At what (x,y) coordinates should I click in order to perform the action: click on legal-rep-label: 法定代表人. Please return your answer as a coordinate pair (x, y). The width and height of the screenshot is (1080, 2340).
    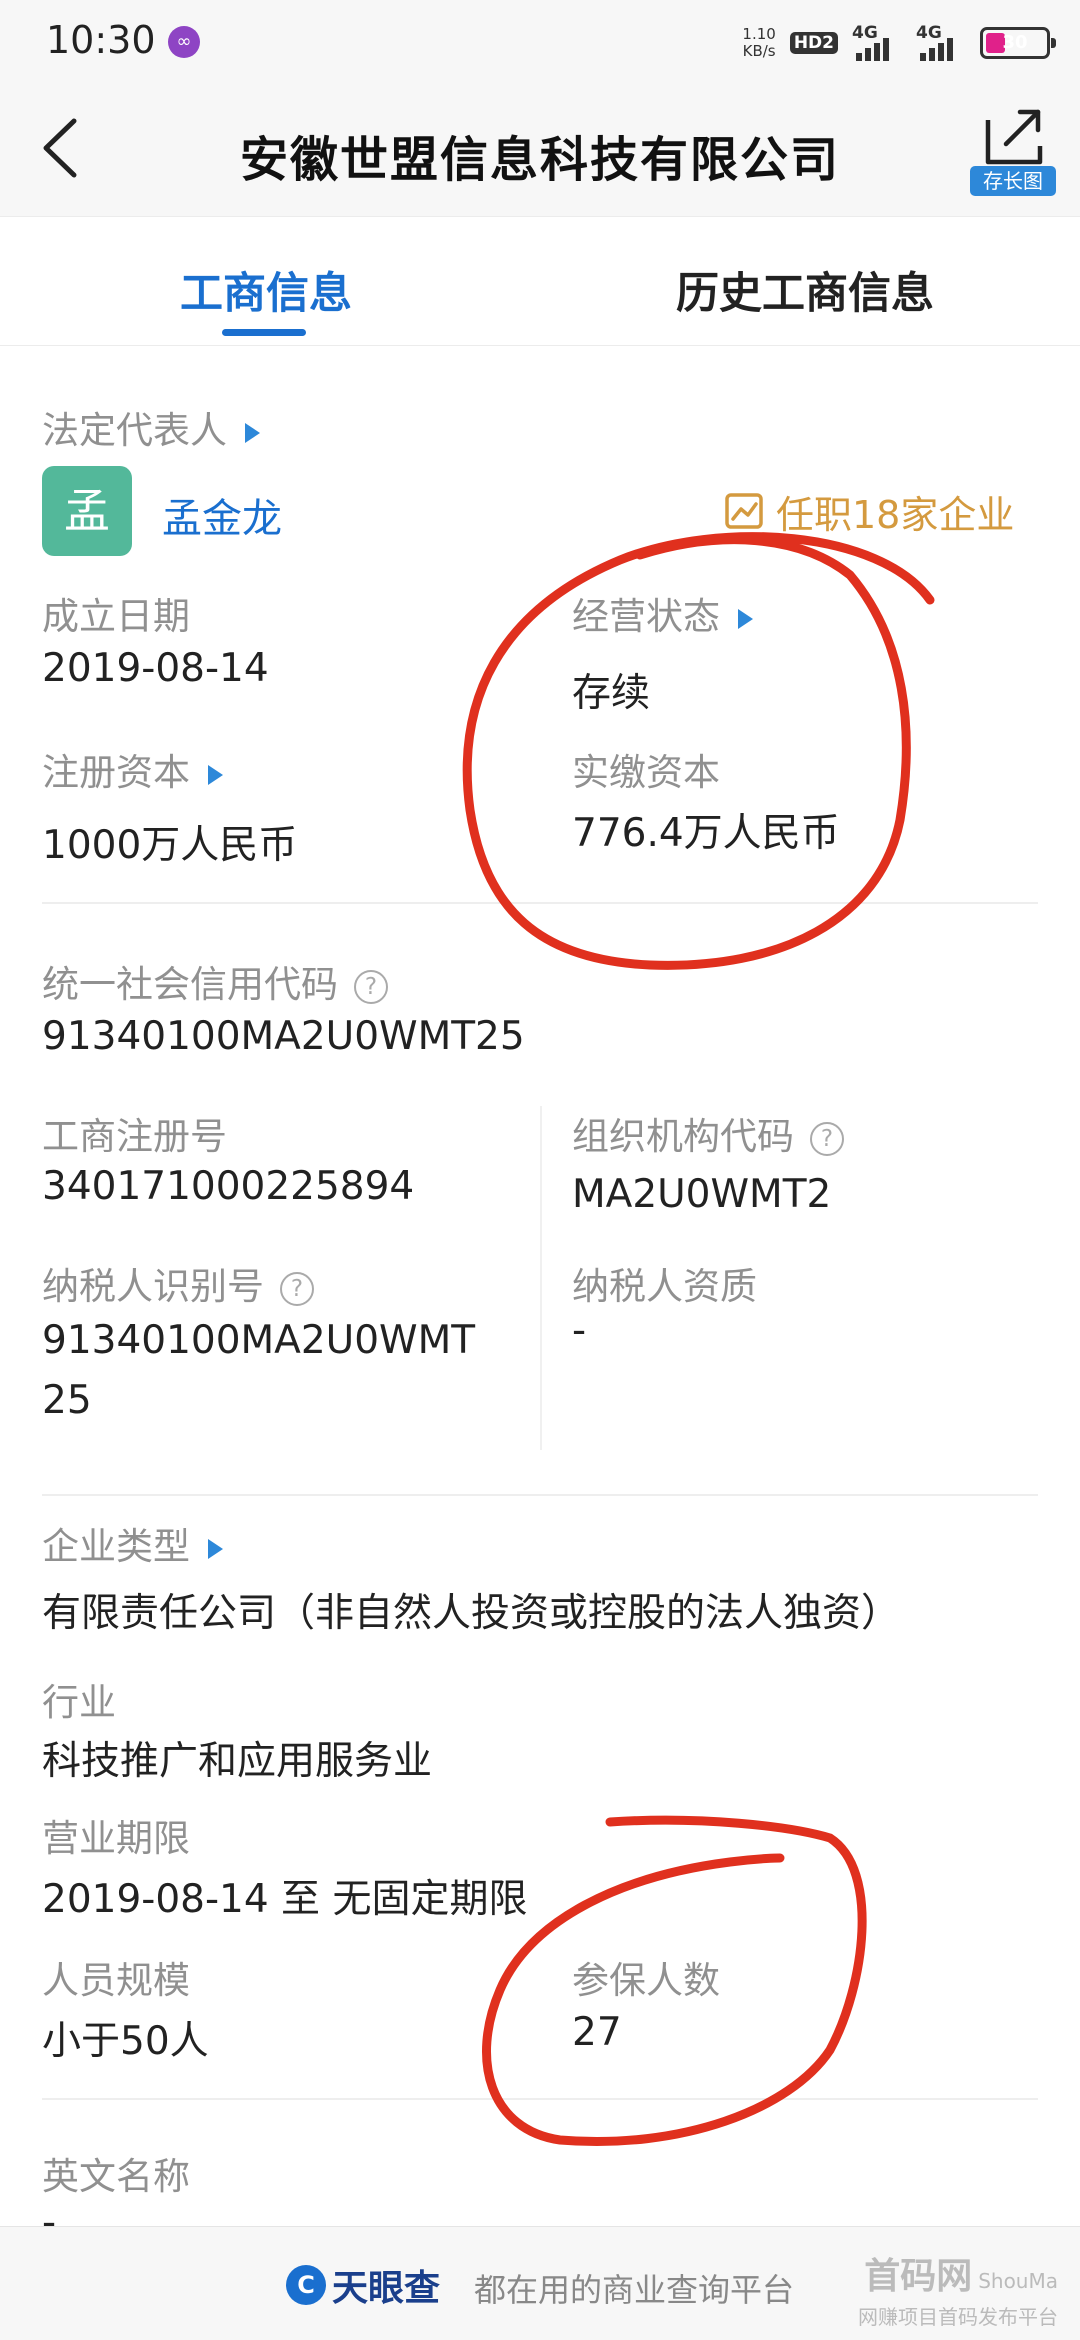
    Looking at the image, I should click on (151, 427).